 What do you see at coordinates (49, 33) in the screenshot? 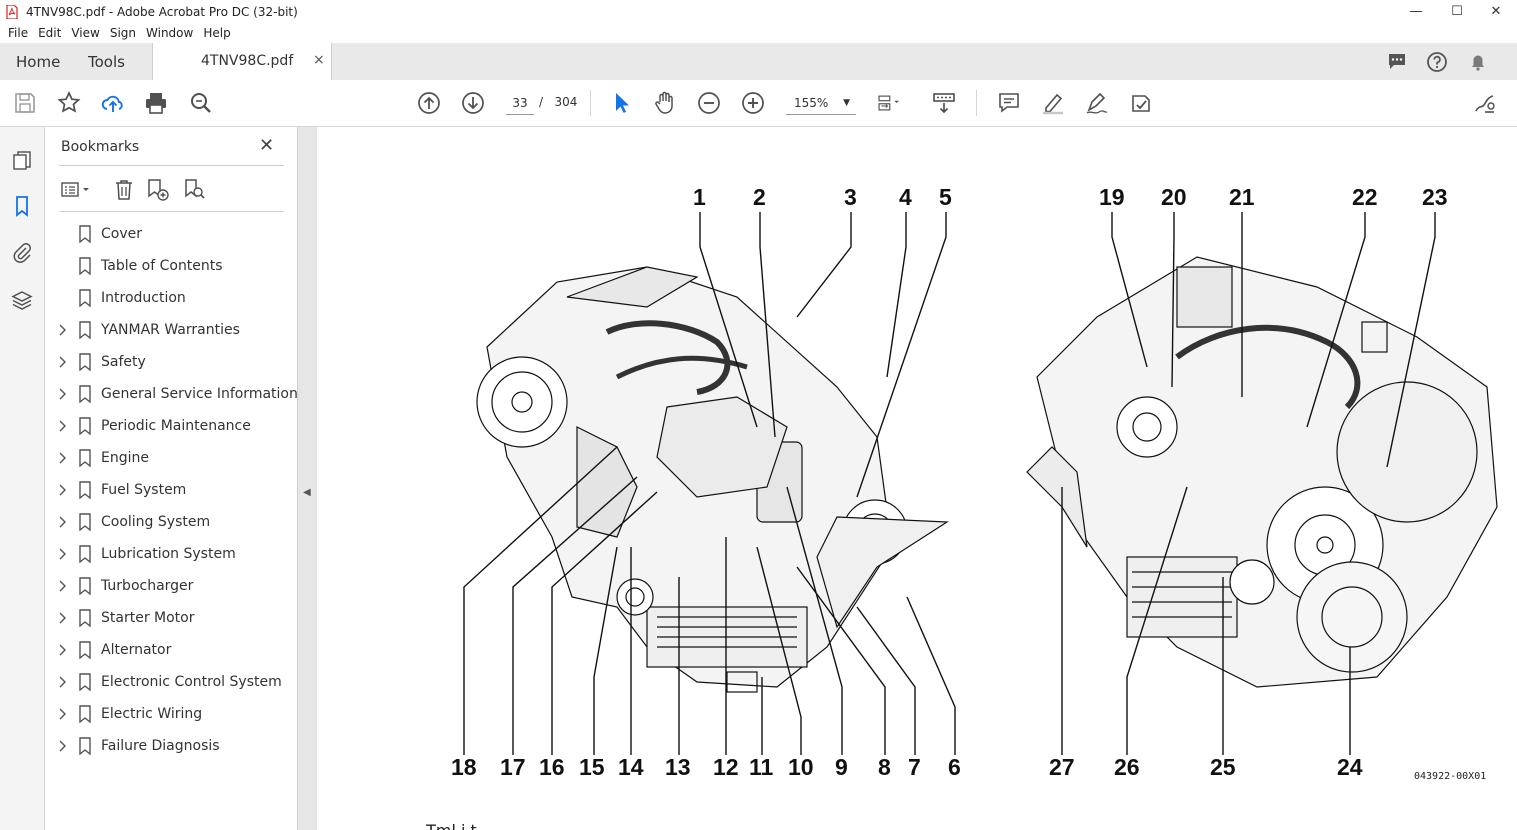
I see `menu-edit: Edit` at bounding box center [49, 33].